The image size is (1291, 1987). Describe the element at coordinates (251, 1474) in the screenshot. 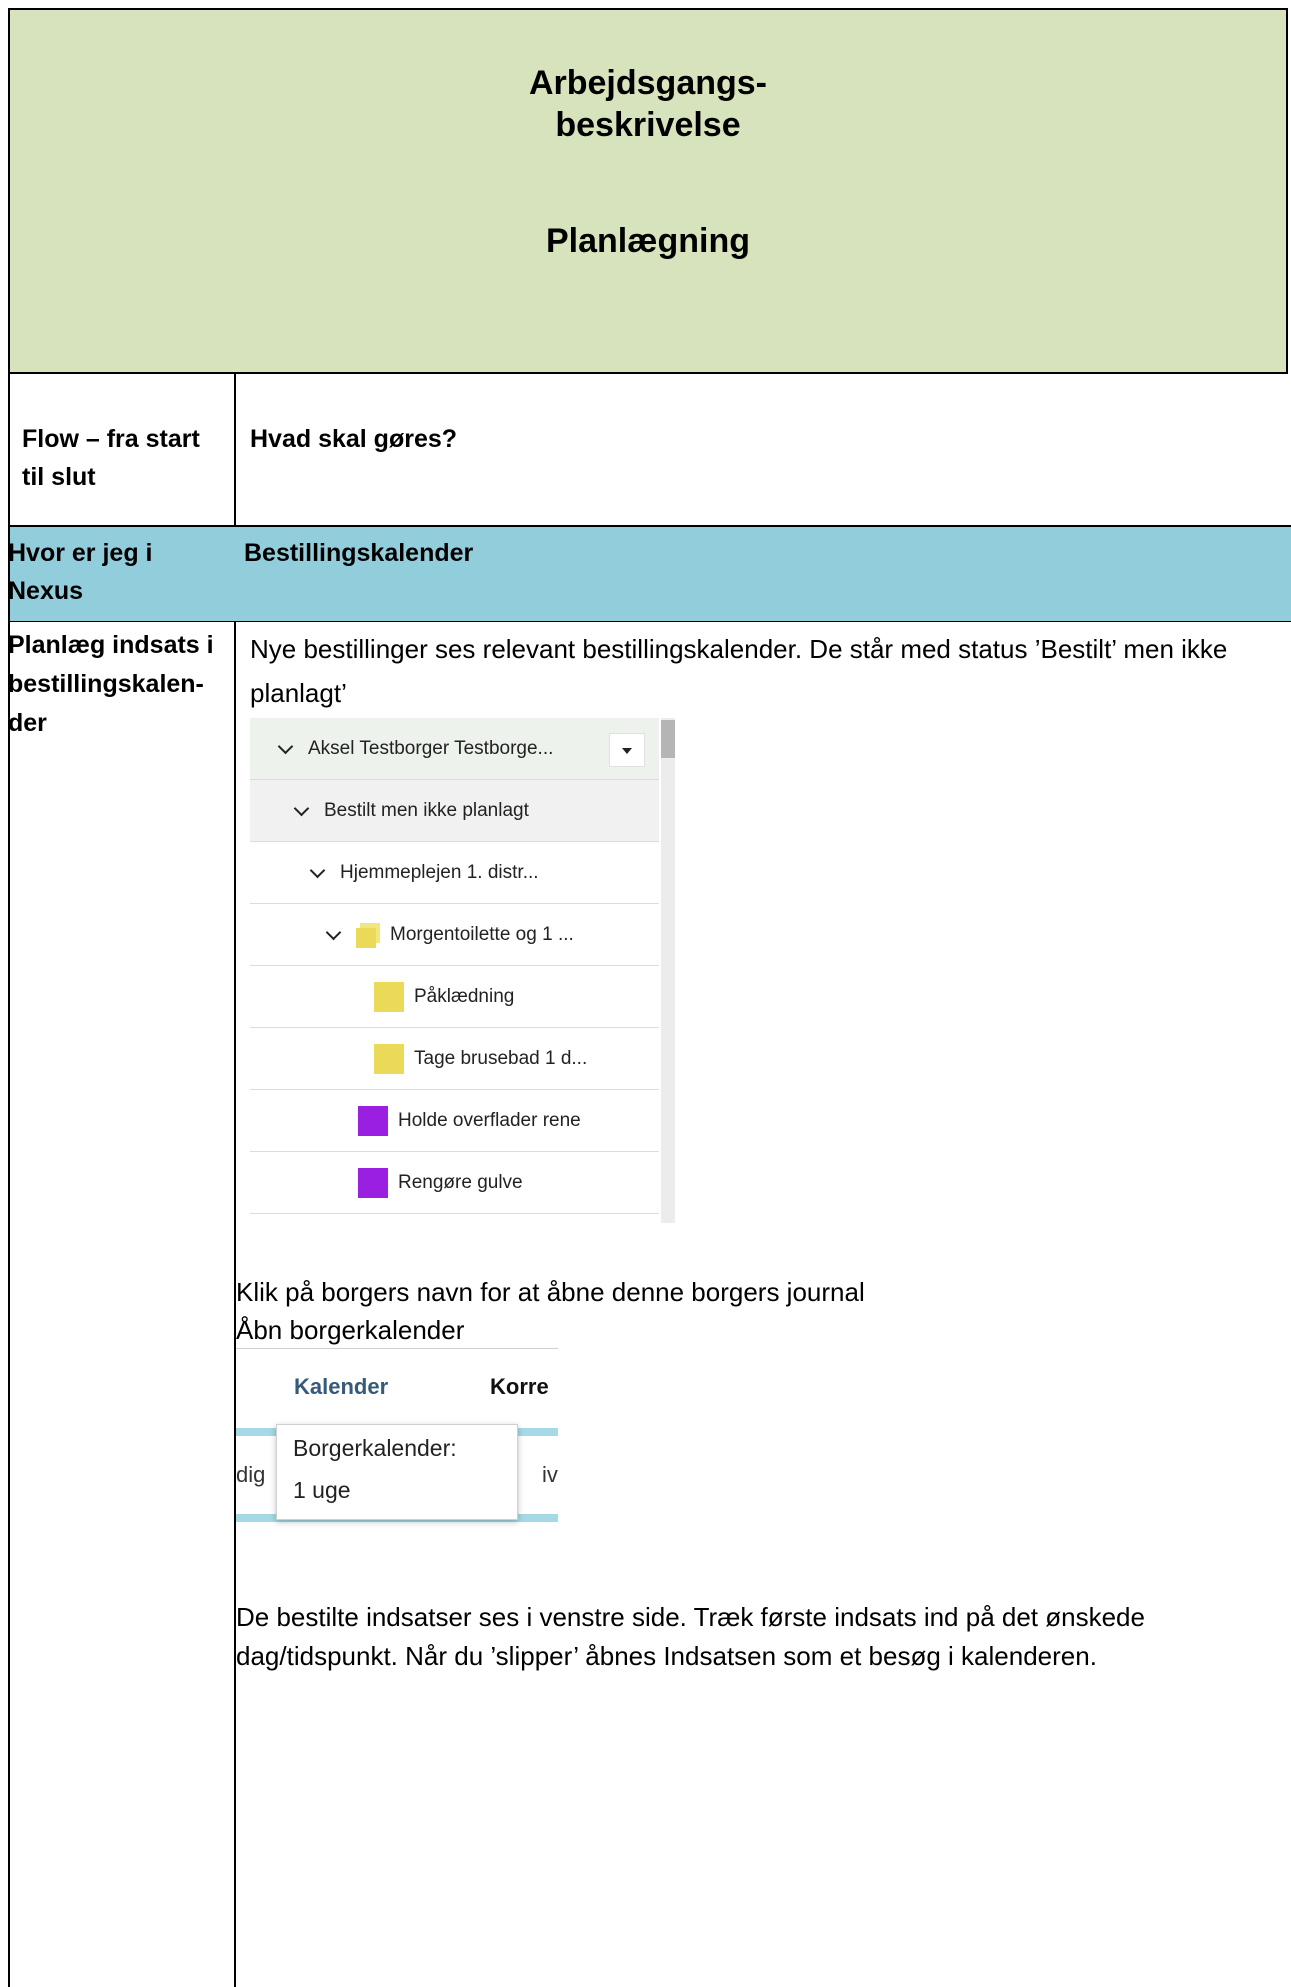

I see `background-text-fragment: dig` at that location.